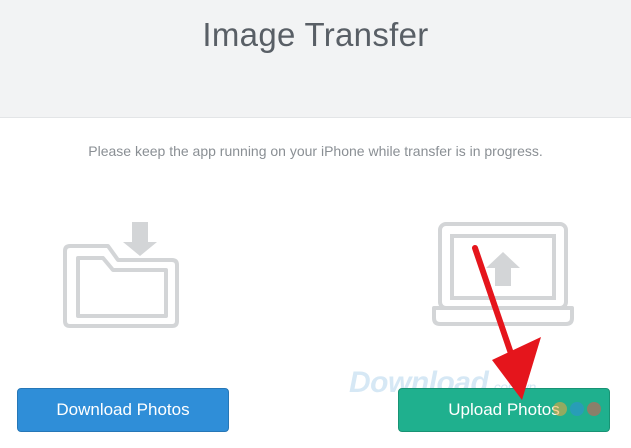 Image resolution: width=631 pixels, height=448 pixels. I want to click on blue-dot, so click(577, 409).